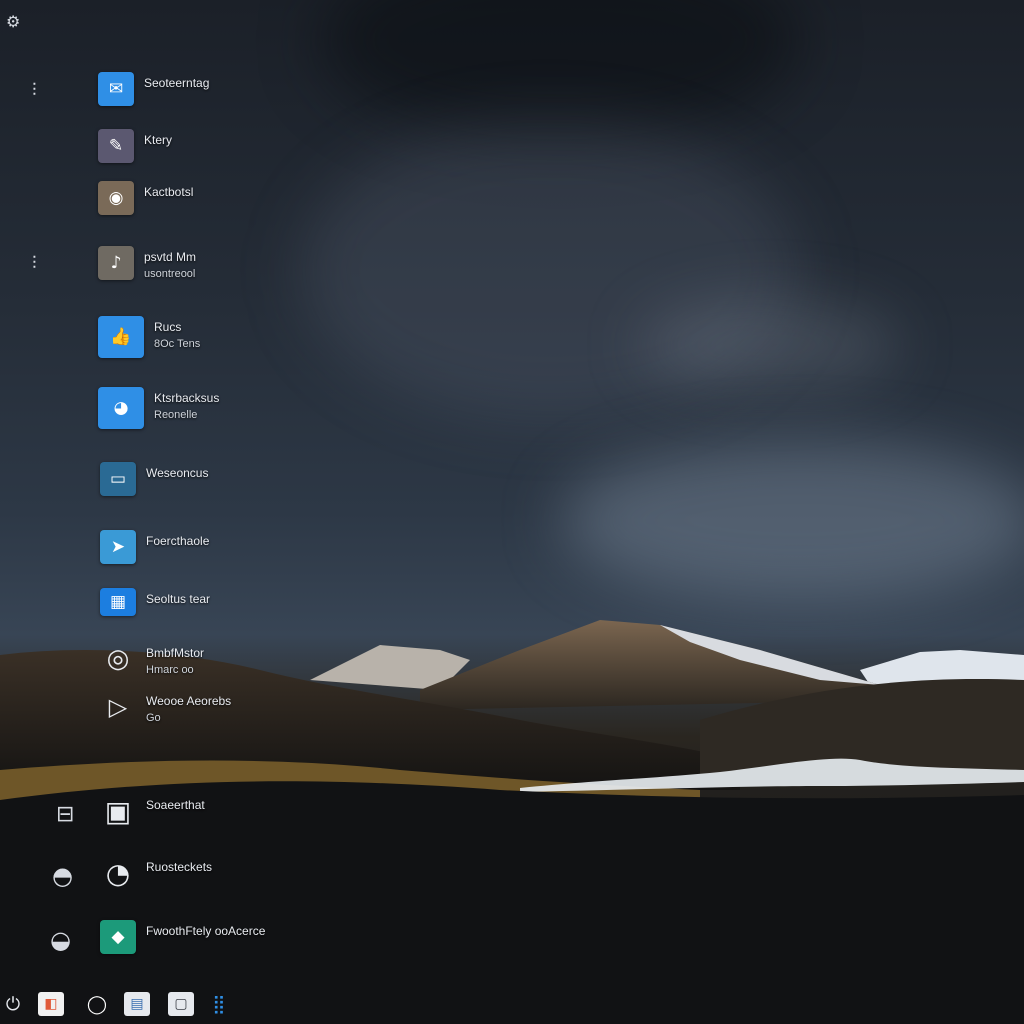 This screenshot has width=1024, height=1024. Describe the element at coordinates (118, 937) in the screenshot. I see `photos-icon: ◆` at that location.